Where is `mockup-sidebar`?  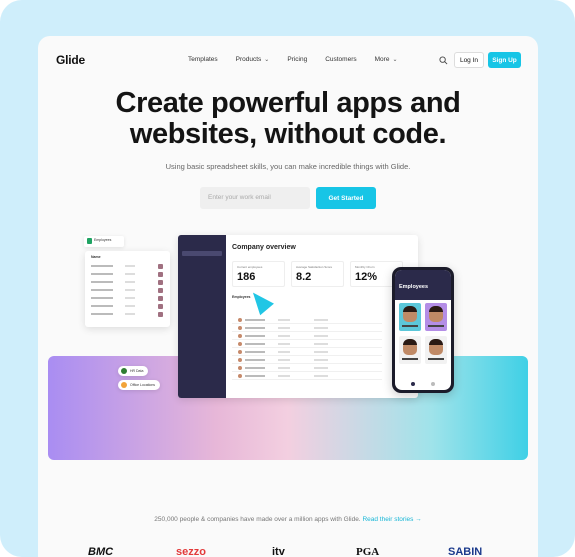
mockup-sidebar is located at coordinates (202, 316).